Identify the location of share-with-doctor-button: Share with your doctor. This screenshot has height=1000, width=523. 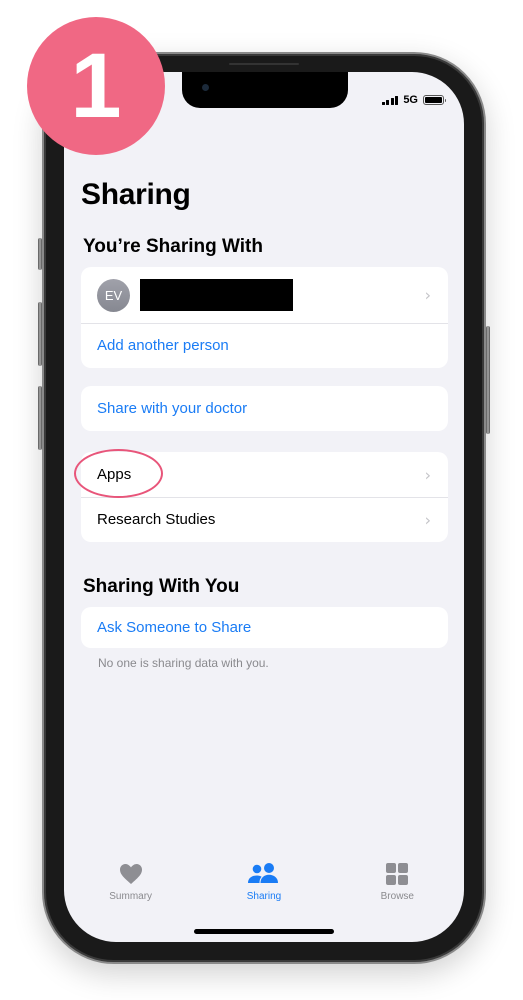
(264, 408).